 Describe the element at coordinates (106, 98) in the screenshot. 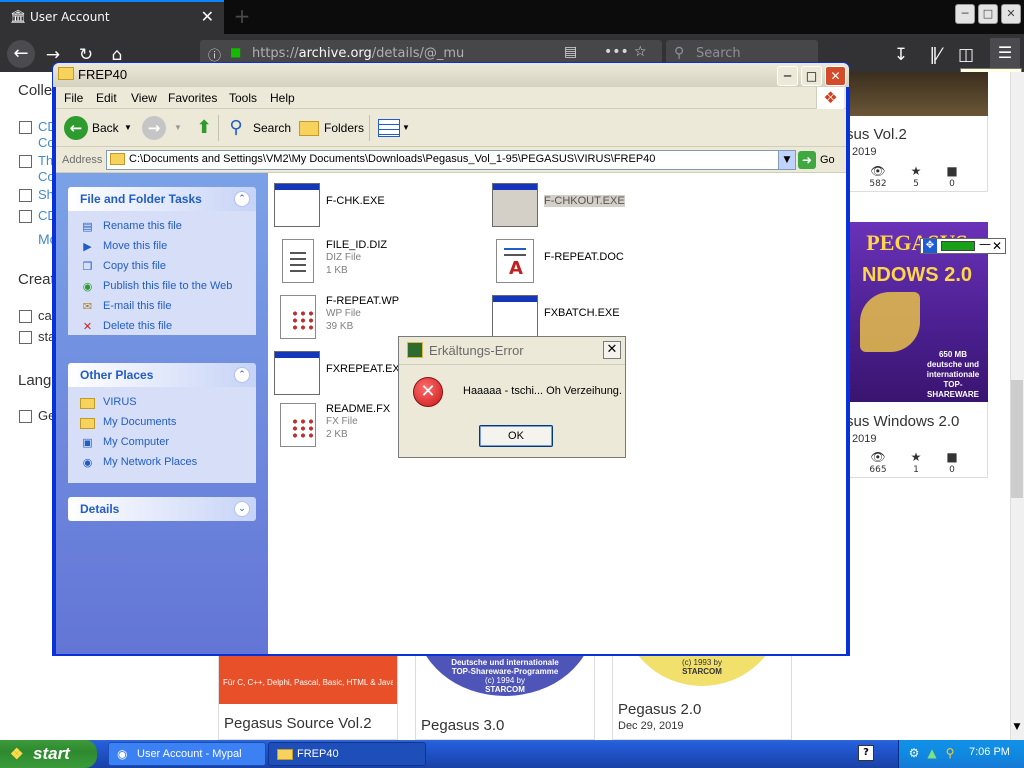

I see `menu-edit: Edit` at that location.